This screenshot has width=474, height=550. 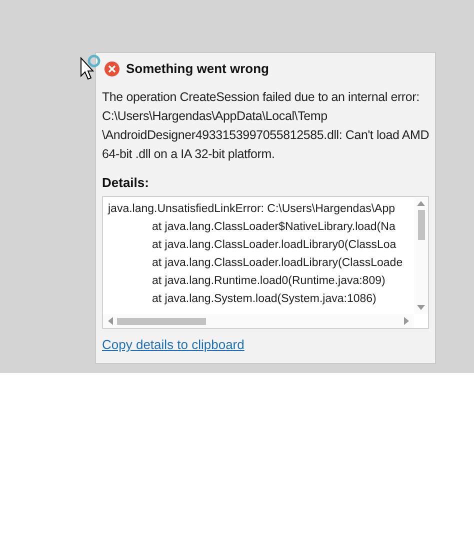 I want to click on dialog-title: Something went wrong, so click(x=197, y=69).